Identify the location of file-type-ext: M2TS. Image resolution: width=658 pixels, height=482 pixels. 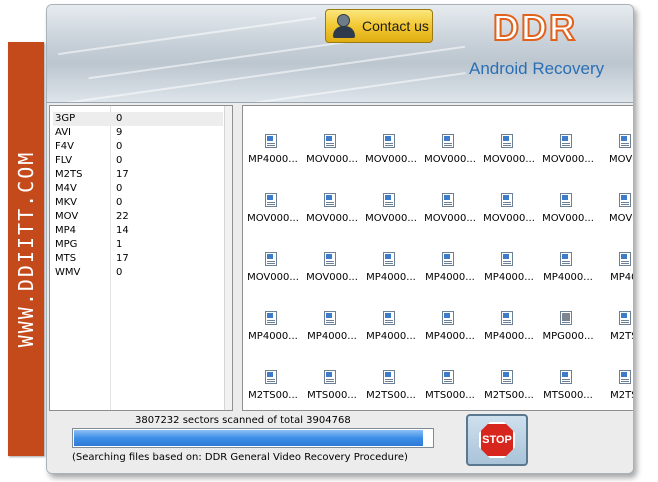
(69, 174).